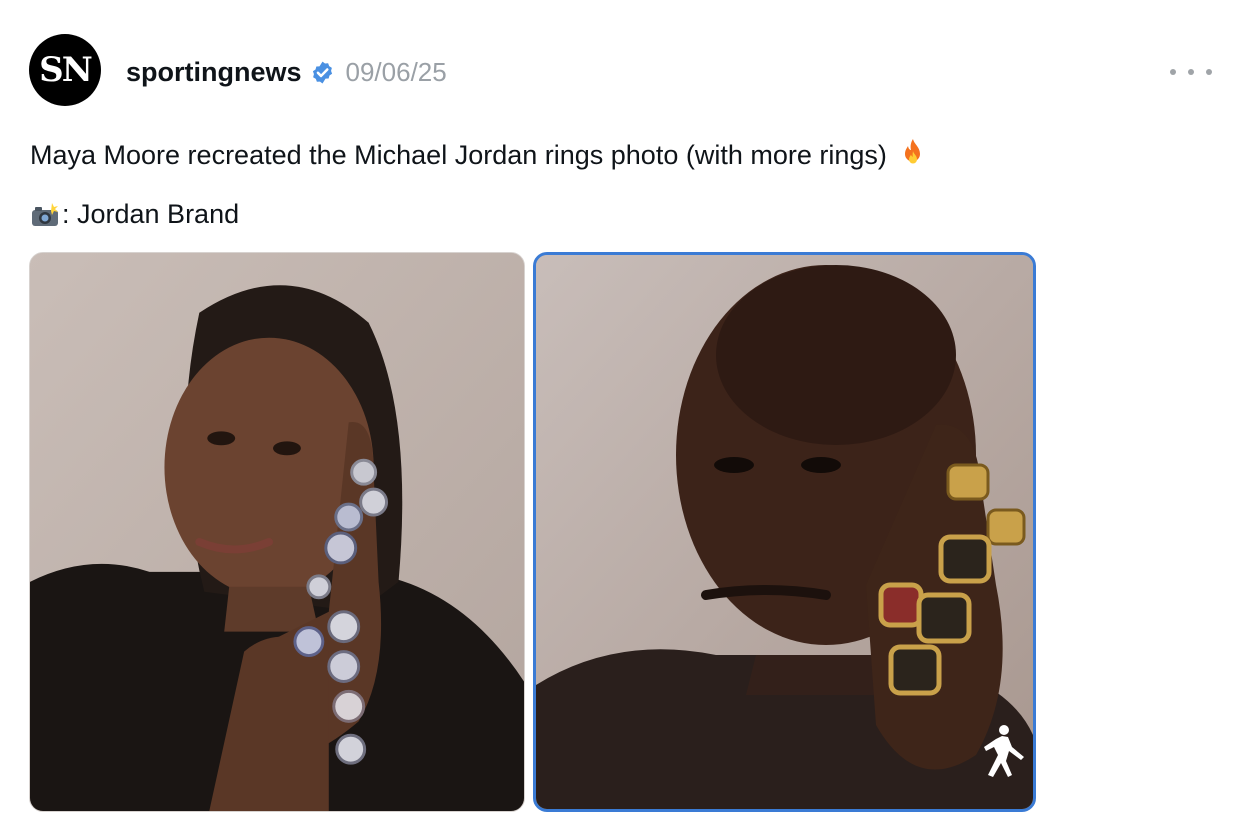  I want to click on avatar-logo-text: SN, so click(66, 70).